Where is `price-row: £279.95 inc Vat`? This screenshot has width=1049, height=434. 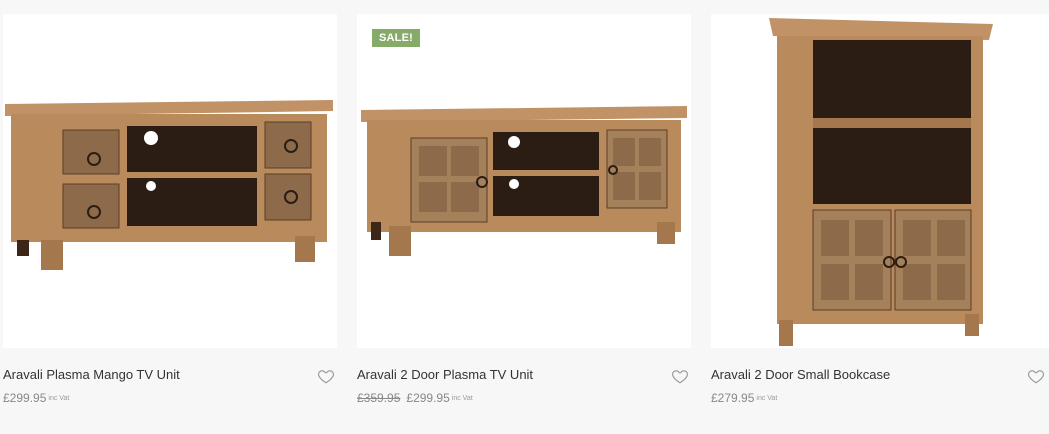 price-row: £279.95 inc Vat is located at coordinates (880, 398).